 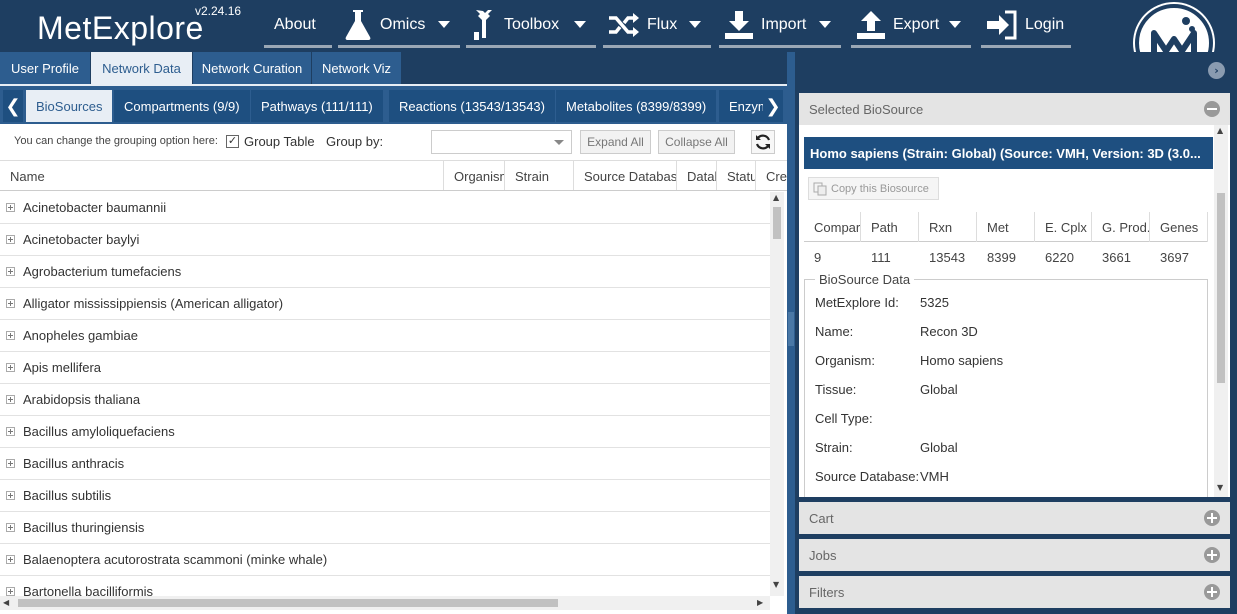 I want to click on col-source-database: Source Database, so click(x=625, y=175).